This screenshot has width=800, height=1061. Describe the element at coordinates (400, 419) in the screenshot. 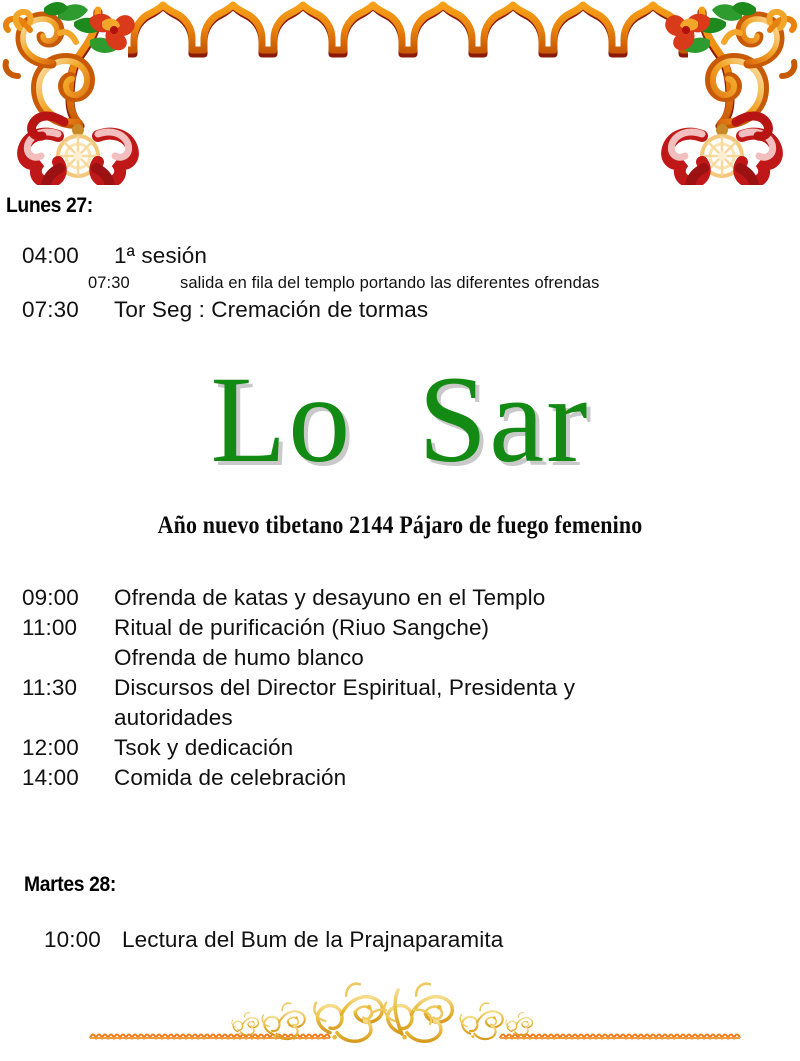

I see `page-title: Lo Sar` at that location.